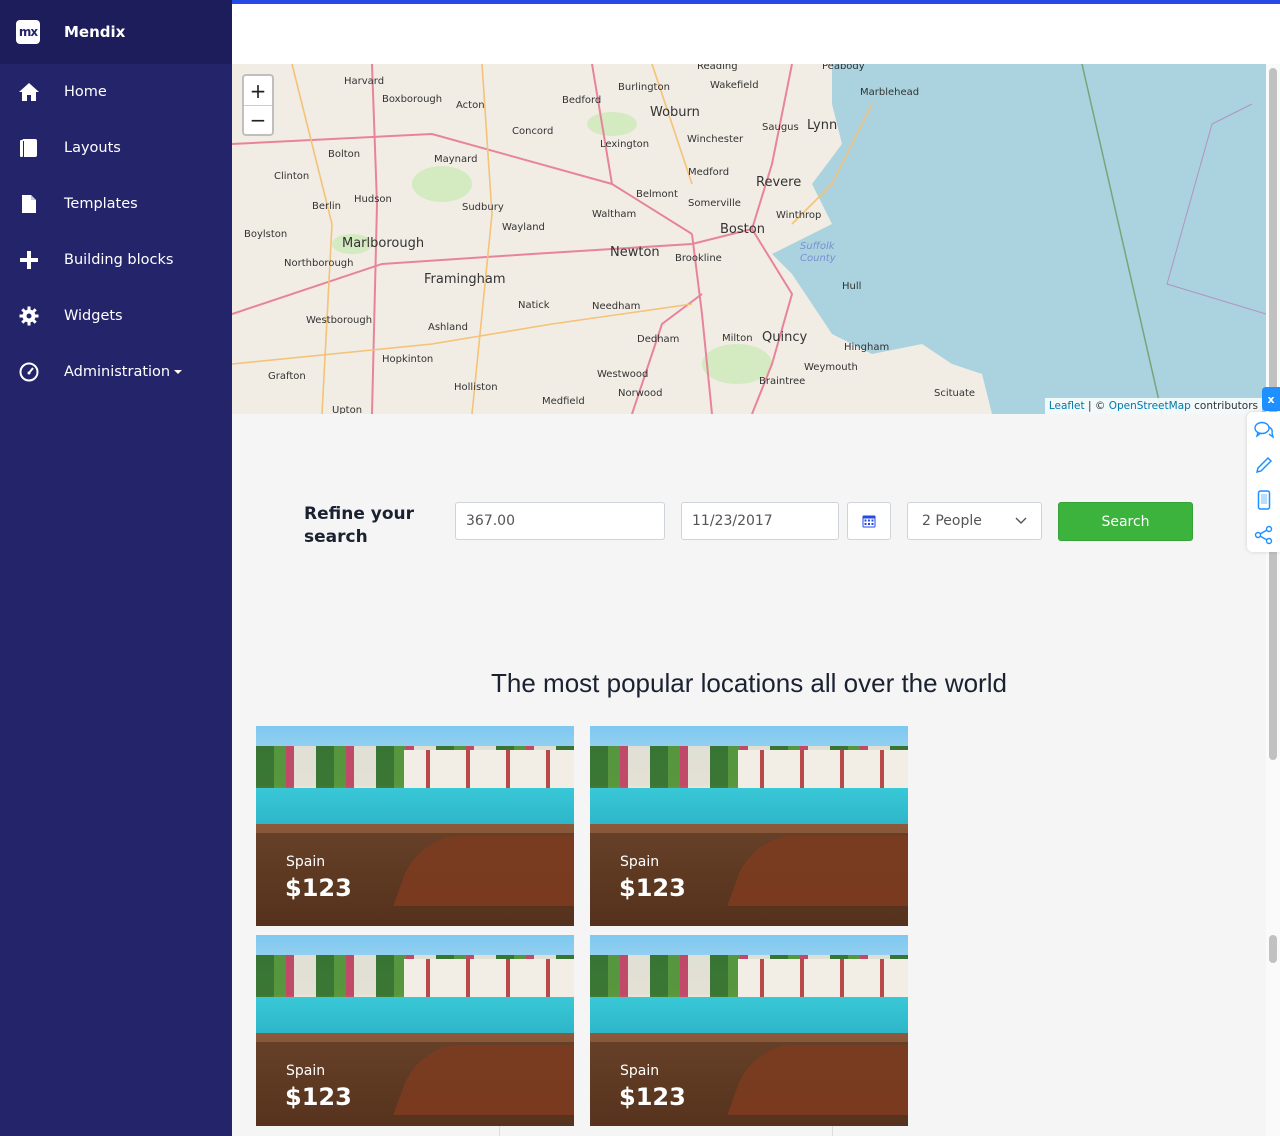 The image size is (1280, 1136). What do you see at coordinates (798, 215) in the screenshot?
I see `svg-text: Winthrop` at bounding box center [798, 215].